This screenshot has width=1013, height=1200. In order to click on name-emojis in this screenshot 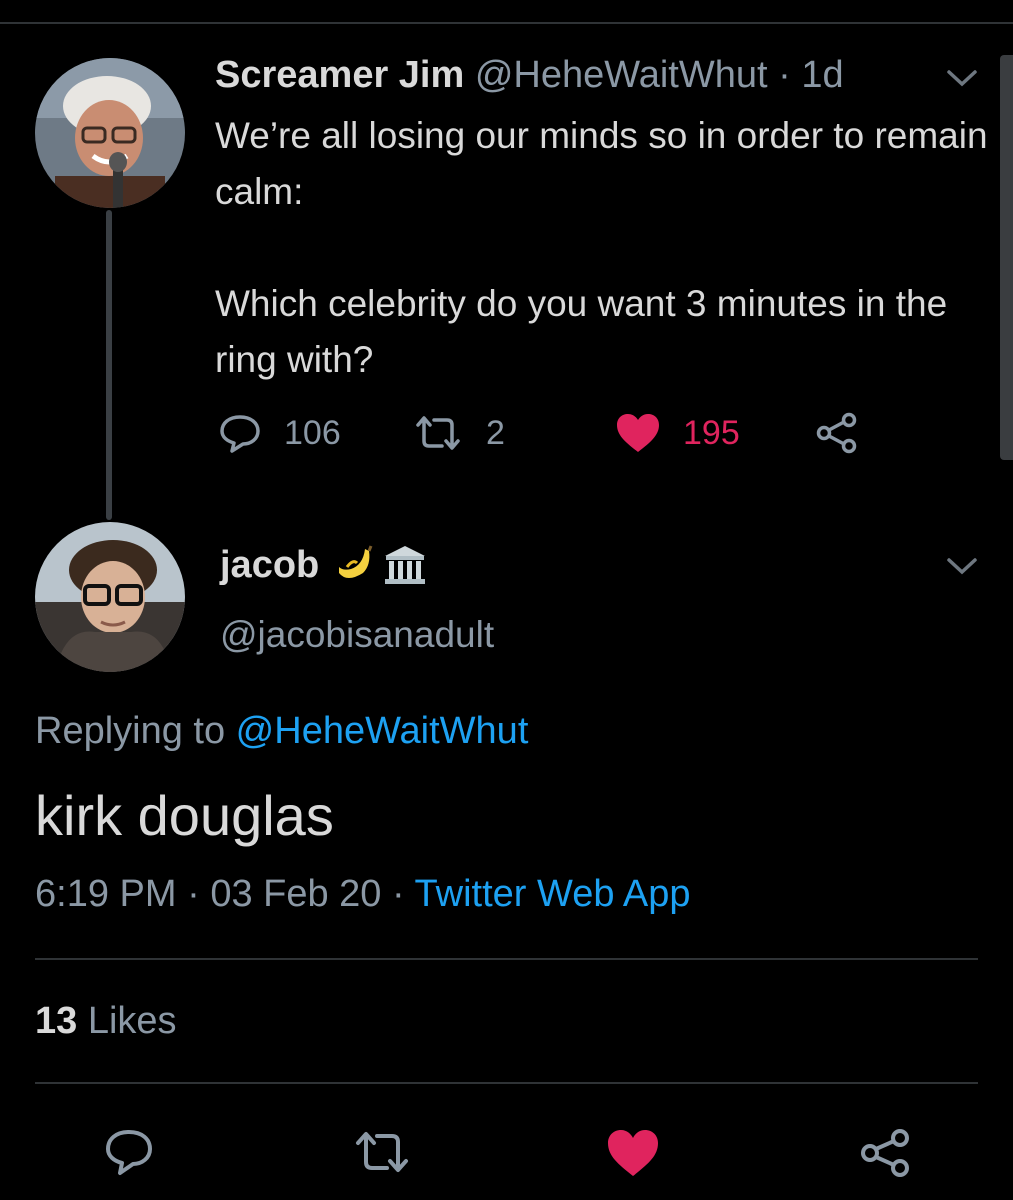, I will do `click(381, 565)`.